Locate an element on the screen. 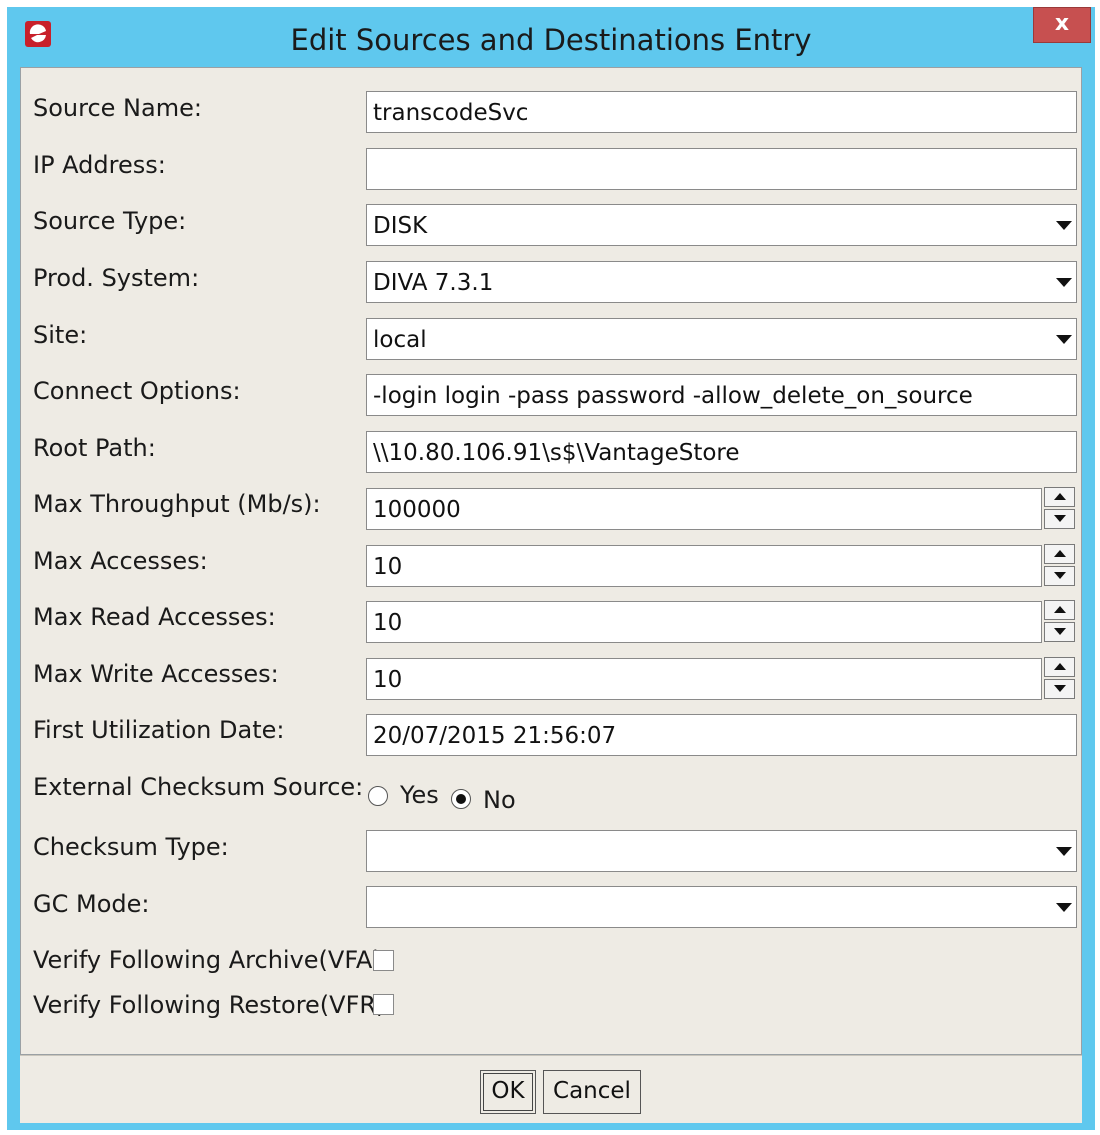 The height and width of the screenshot is (1135, 1100). vfa-checkbox is located at coordinates (383, 960).